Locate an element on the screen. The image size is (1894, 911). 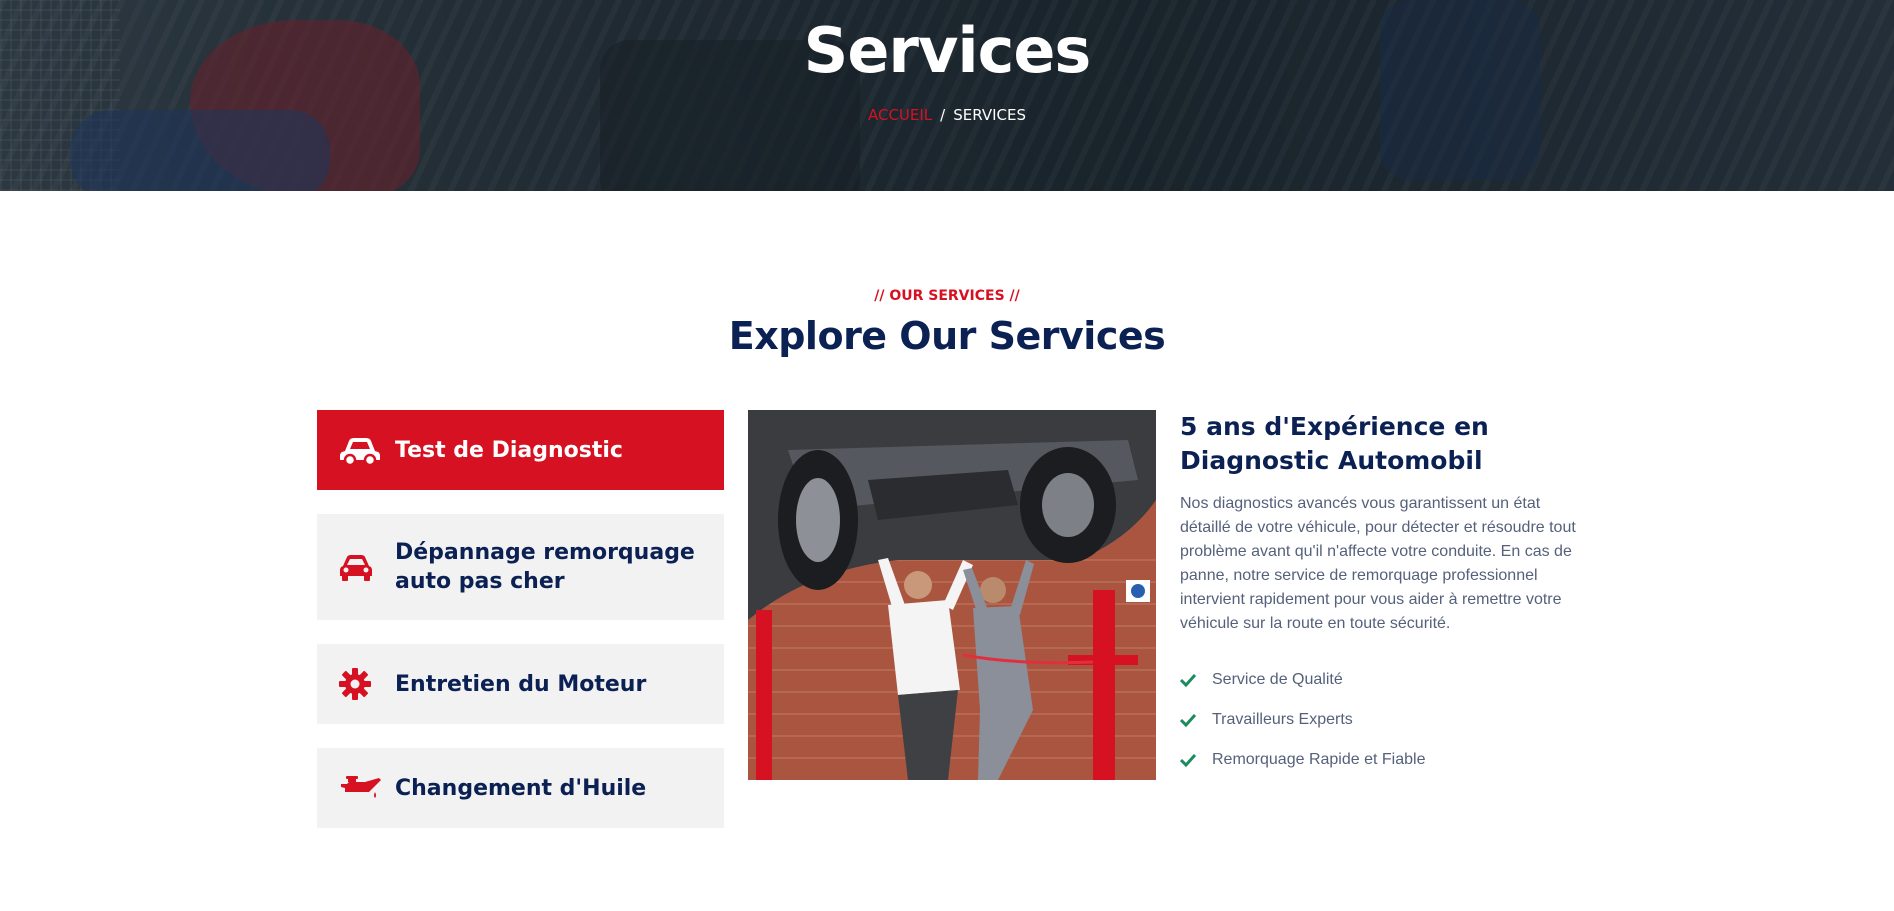
section-eyebrow: // OUR SERVICES // is located at coordinates (947, 296).